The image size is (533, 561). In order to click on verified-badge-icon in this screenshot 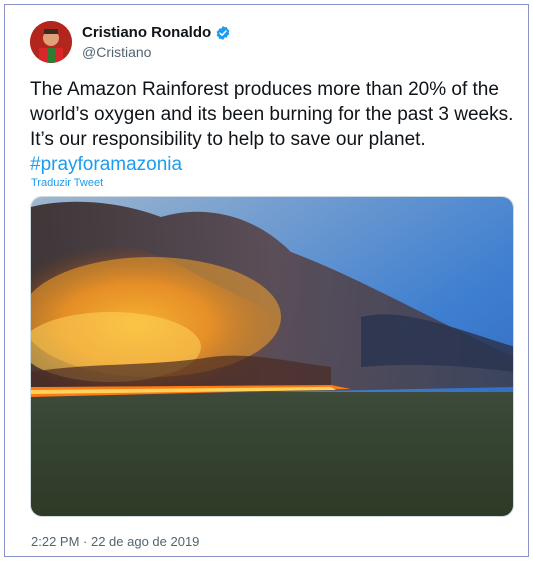, I will do `click(223, 33)`.